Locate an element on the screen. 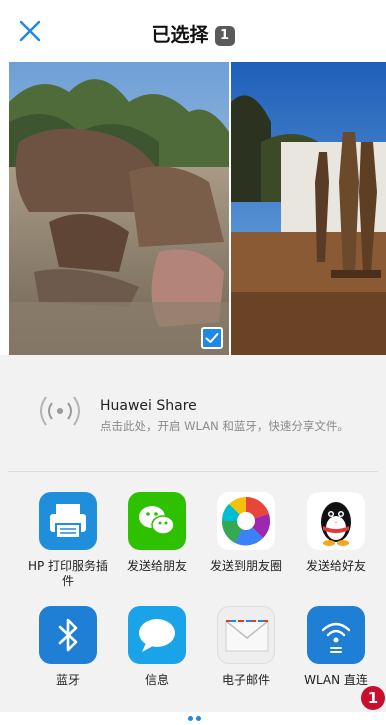 This screenshot has width=386, height=725. printer-icon is located at coordinates (68, 521).